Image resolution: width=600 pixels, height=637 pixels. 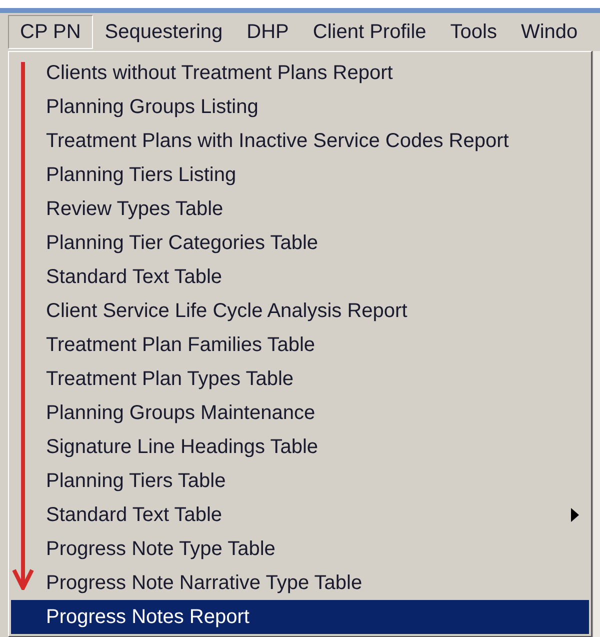 What do you see at coordinates (300, 345) in the screenshot?
I see `menu-item: Treatment Plan Families Table` at bounding box center [300, 345].